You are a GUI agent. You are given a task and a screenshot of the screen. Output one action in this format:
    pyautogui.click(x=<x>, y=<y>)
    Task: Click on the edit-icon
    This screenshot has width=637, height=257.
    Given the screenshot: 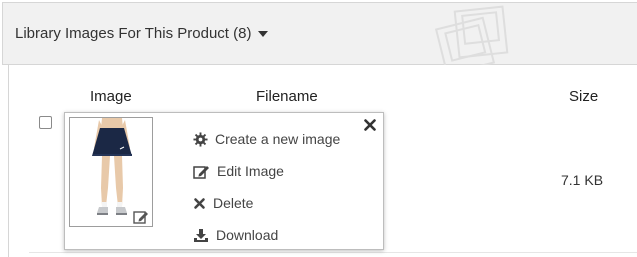 What is the action you would take?
    pyautogui.click(x=201, y=172)
    